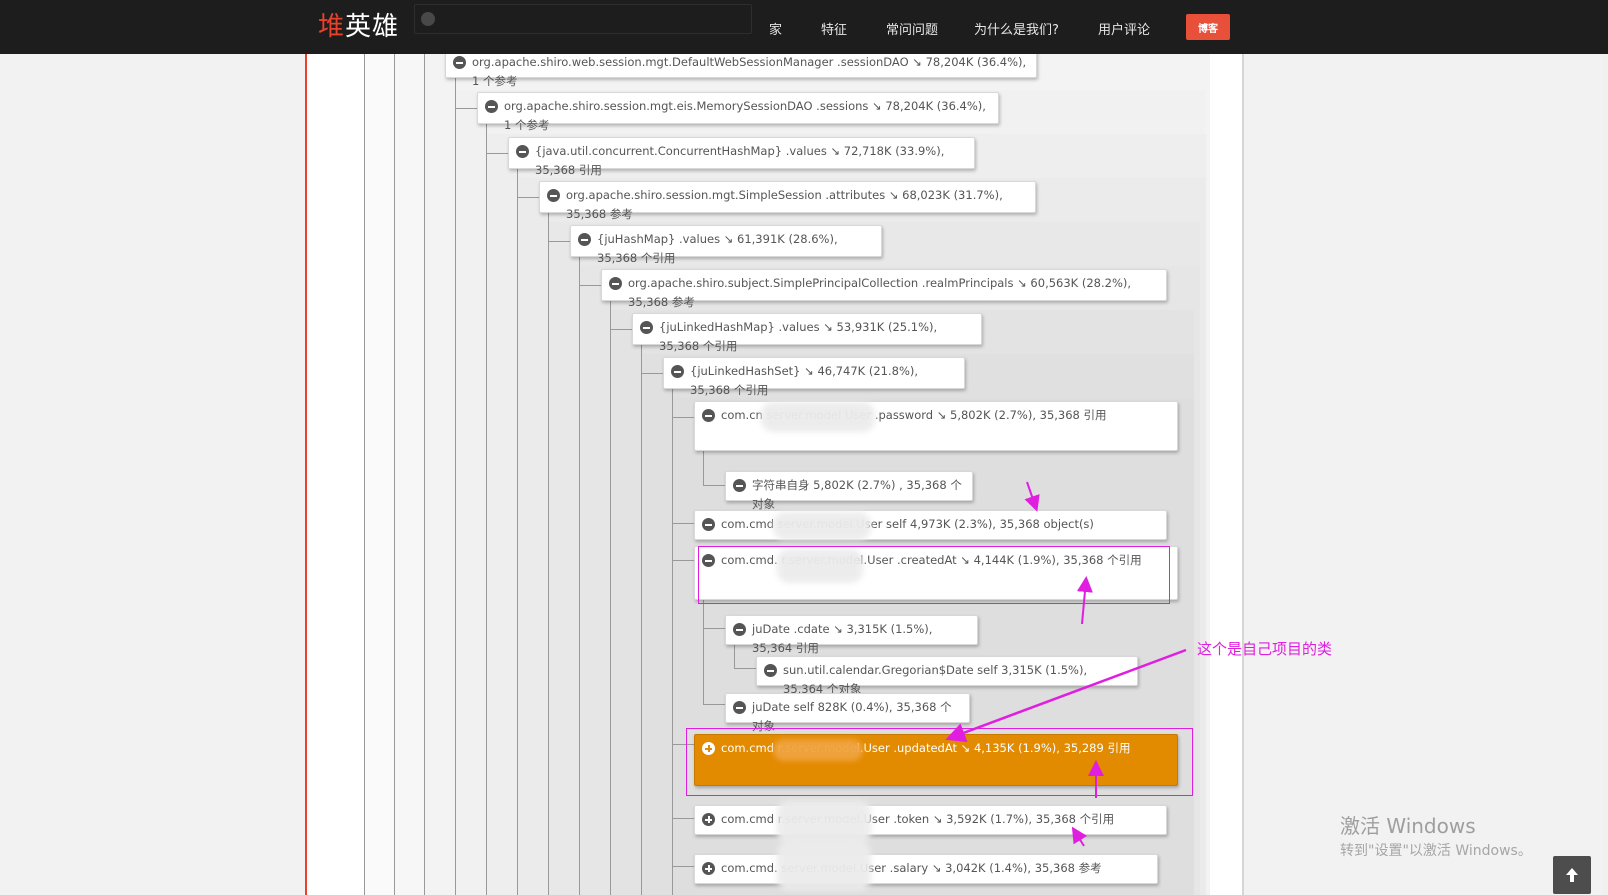  What do you see at coordinates (849, 491) in the screenshot?
I see `tree-node: 字符串自身 5,802K (2.7%) , 35,368 个对象` at bounding box center [849, 491].